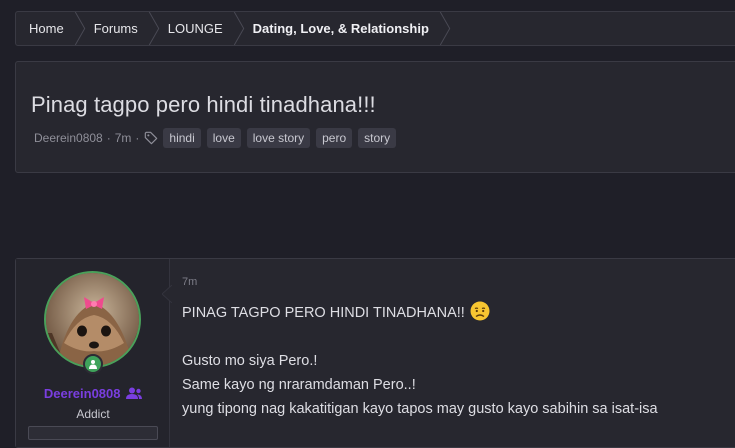  I want to click on chevron-right-icon, so click(445, 28).